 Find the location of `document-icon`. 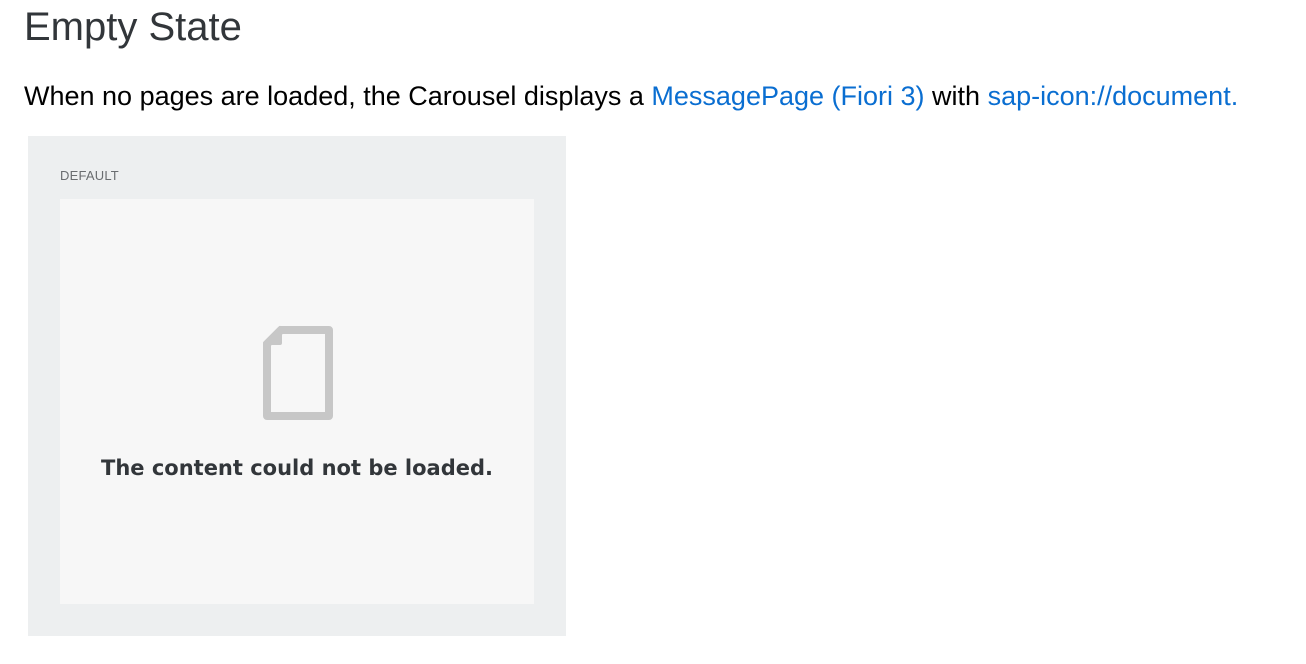

document-icon is located at coordinates (298, 373).